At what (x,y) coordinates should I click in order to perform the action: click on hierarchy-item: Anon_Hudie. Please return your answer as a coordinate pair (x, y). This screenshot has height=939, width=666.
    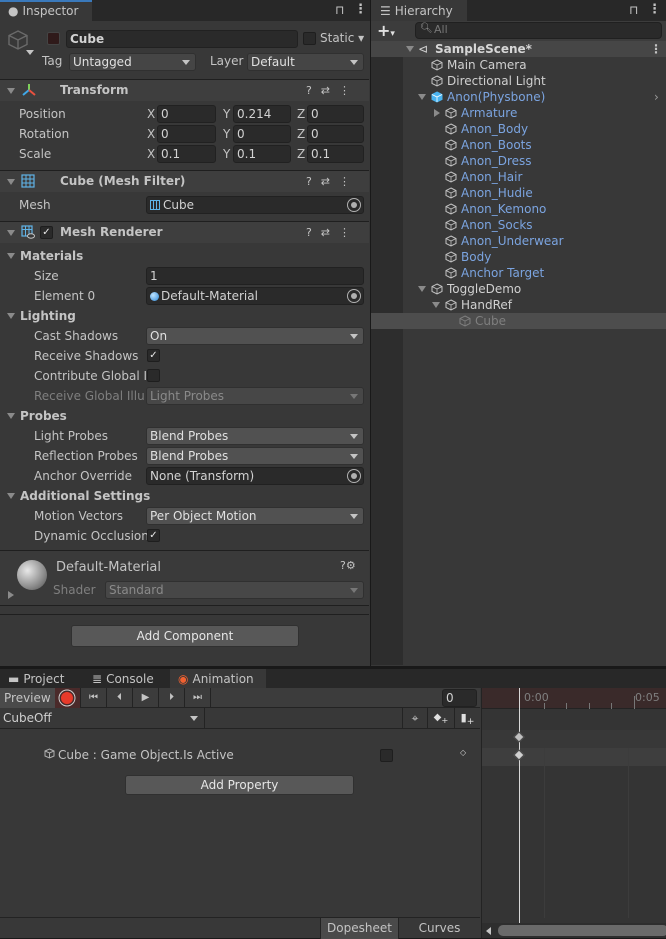
    Looking at the image, I should click on (518, 193).